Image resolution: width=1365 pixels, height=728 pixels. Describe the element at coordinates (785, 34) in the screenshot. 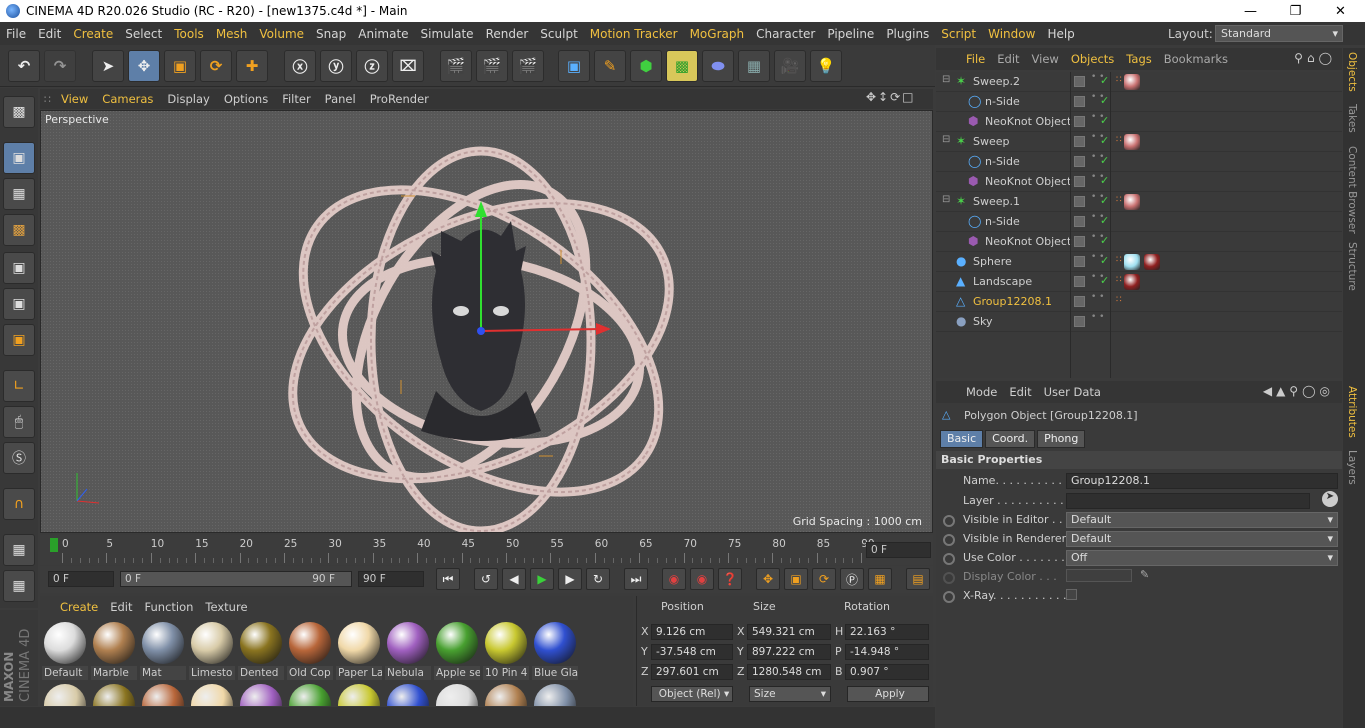

I see `menu-character: Character` at that location.